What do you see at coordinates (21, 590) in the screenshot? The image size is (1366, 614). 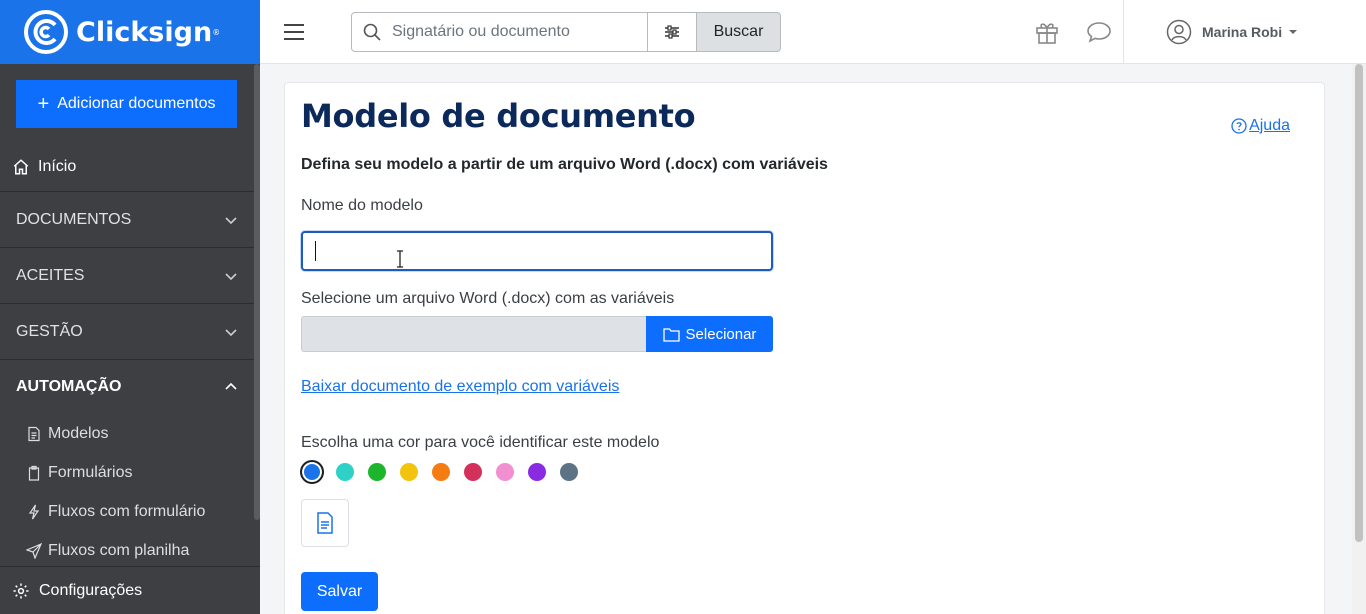 I see `gear-icon` at bounding box center [21, 590].